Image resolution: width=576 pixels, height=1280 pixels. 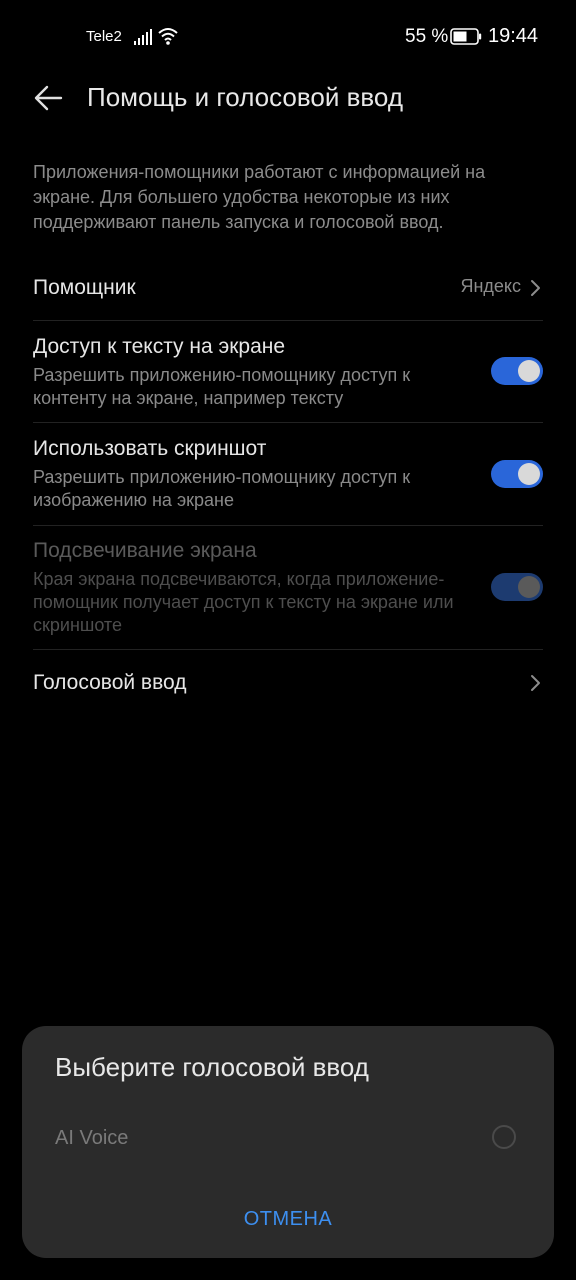 I want to click on flash-screen-title: Подсвечивание экрана, so click(x=145, y=550).